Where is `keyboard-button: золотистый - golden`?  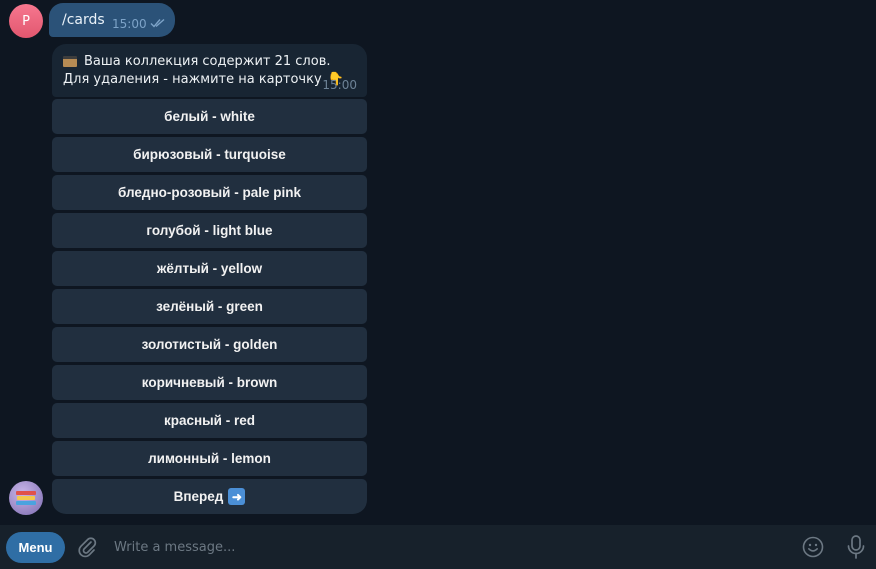 keyboard-button: золотистый - golden is located at coordinates (209, 344).